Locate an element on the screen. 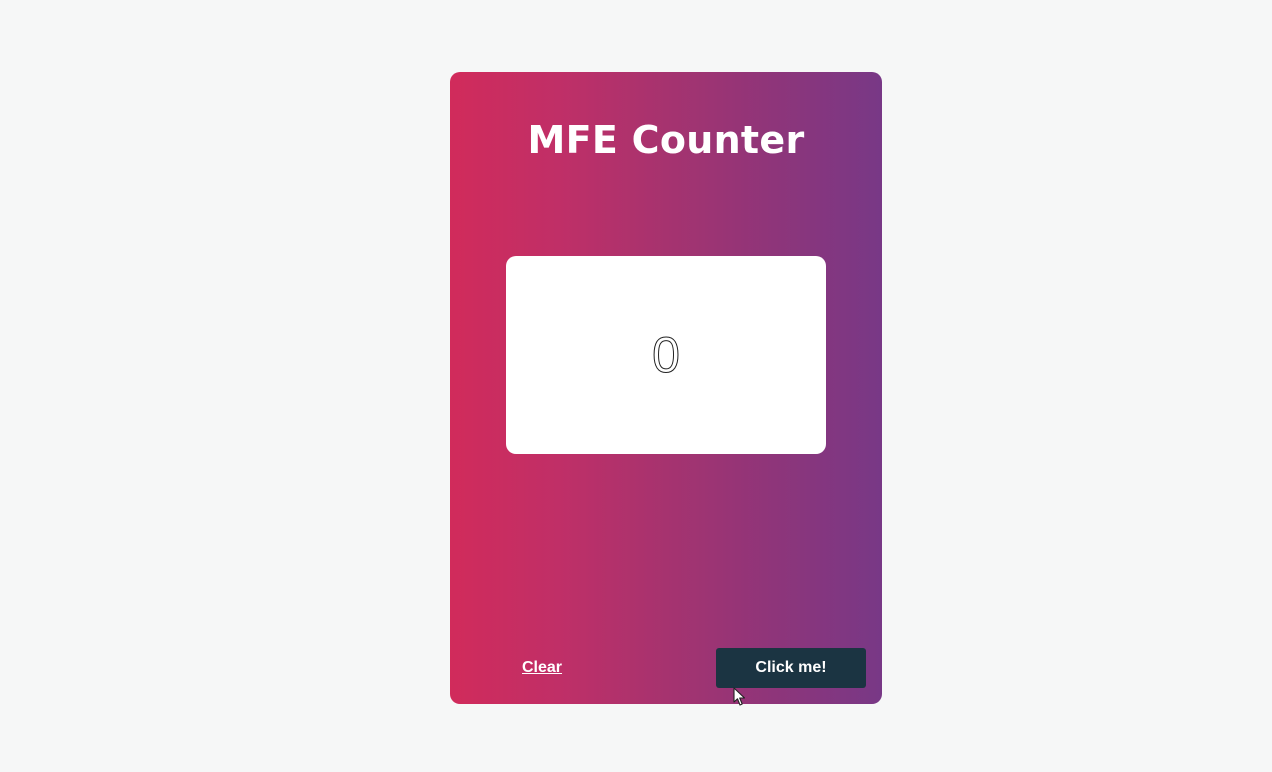 The image size is (1272, 772). counter-display: 0 is located at coordinates (666, 355).